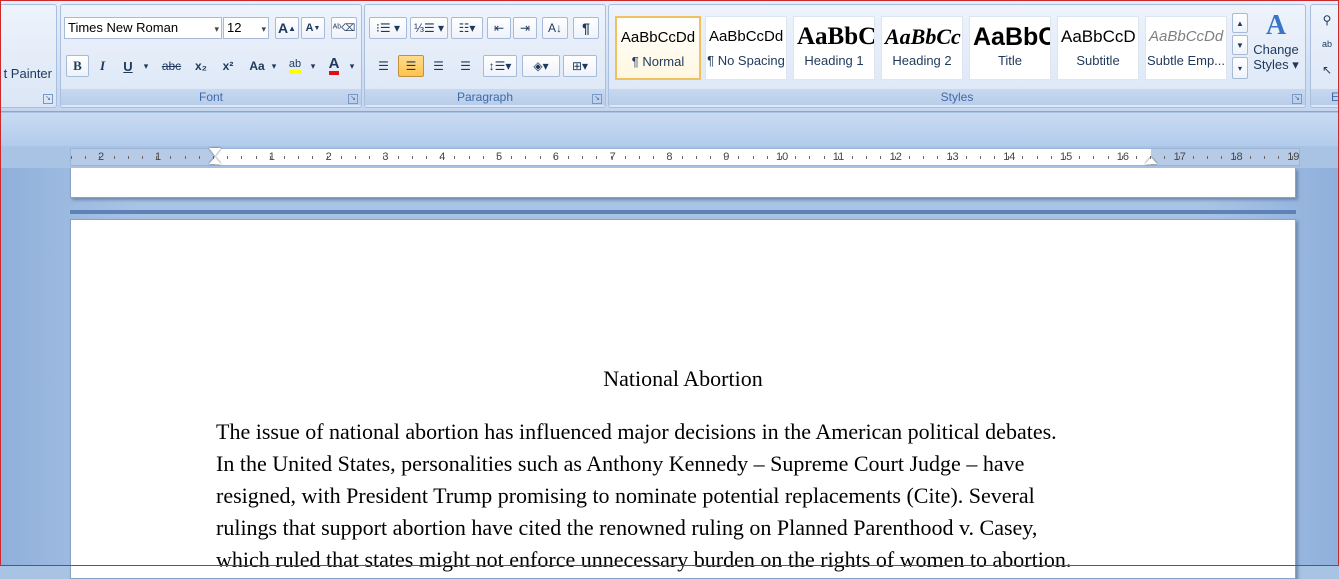 The image size is (1339, 579). What do you see at coordinates (1010, 48) in the screenshot?
I see `style-title: AaBbC Title` at bounding box center [1010, 48].